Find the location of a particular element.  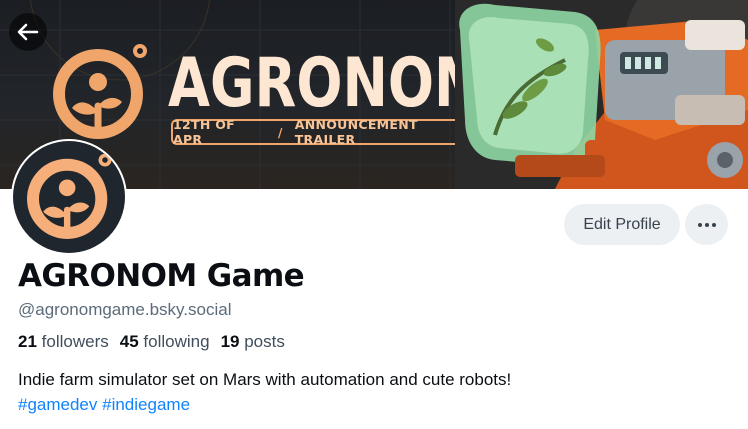

profile-handle: @agronomgame.bsky.social is located at coordinates (125, 309).